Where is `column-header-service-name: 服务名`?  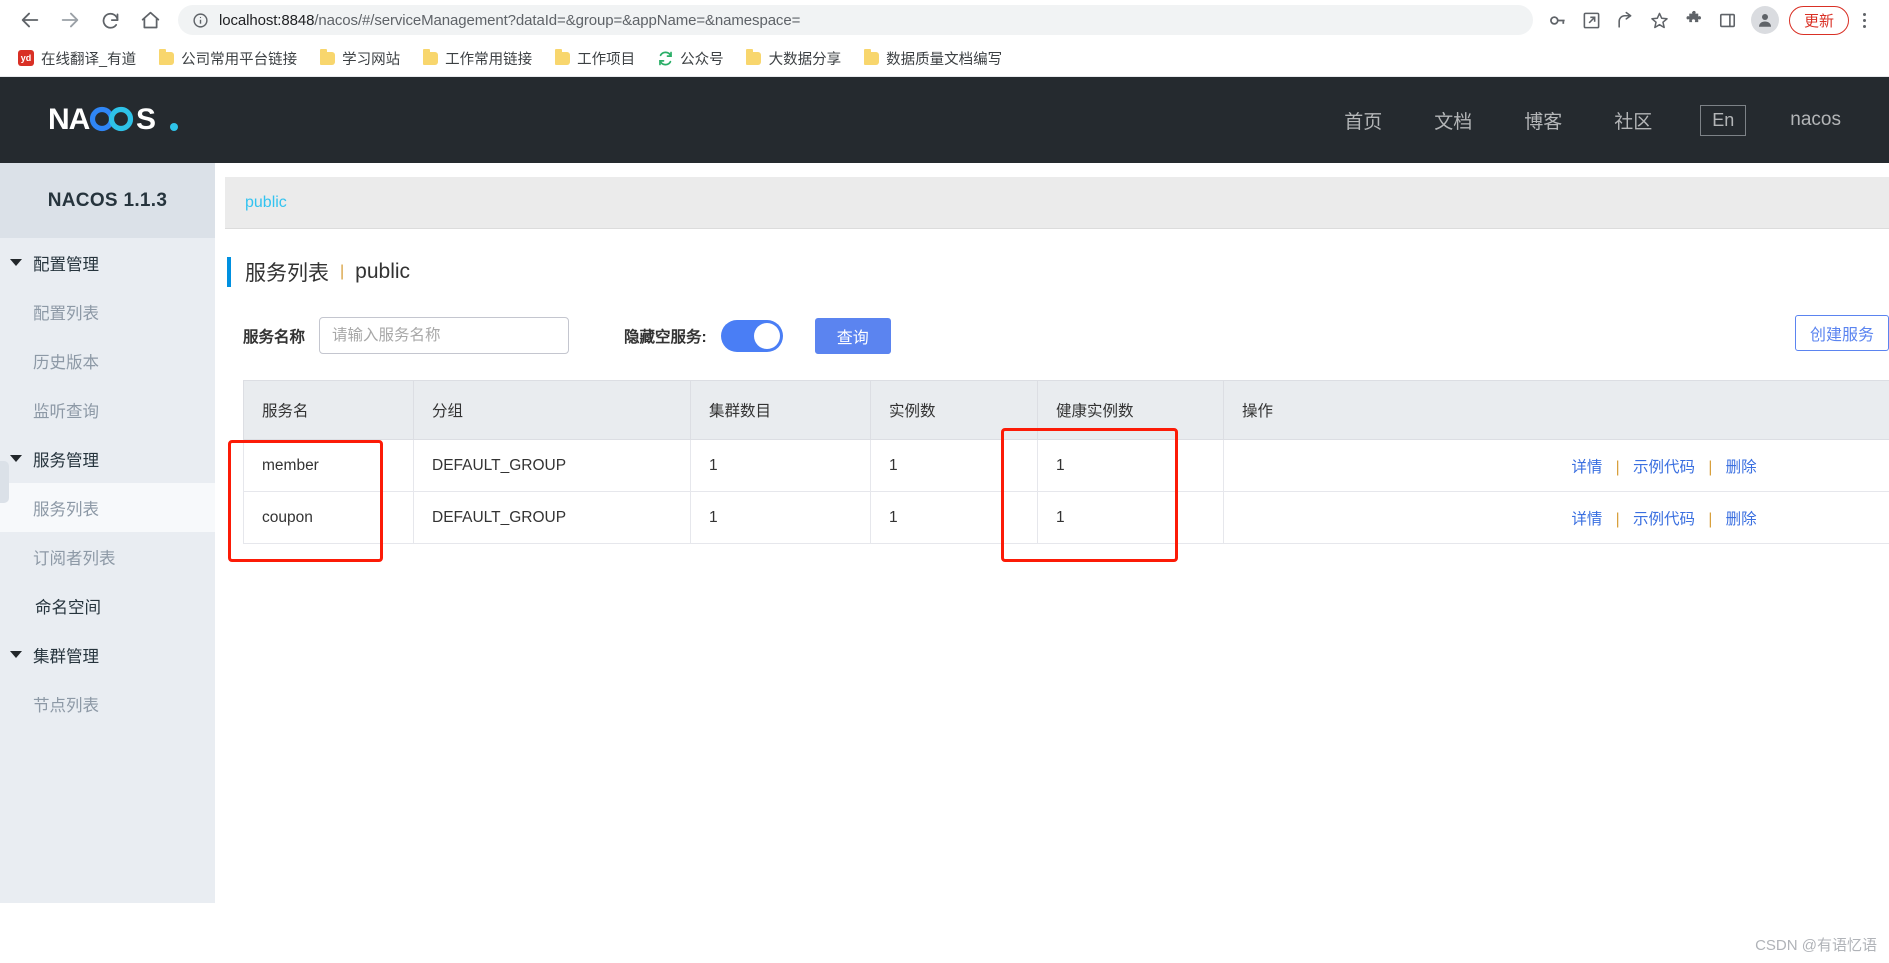 column-header-service-name: 服务名 is located at coordinates (328, 410).